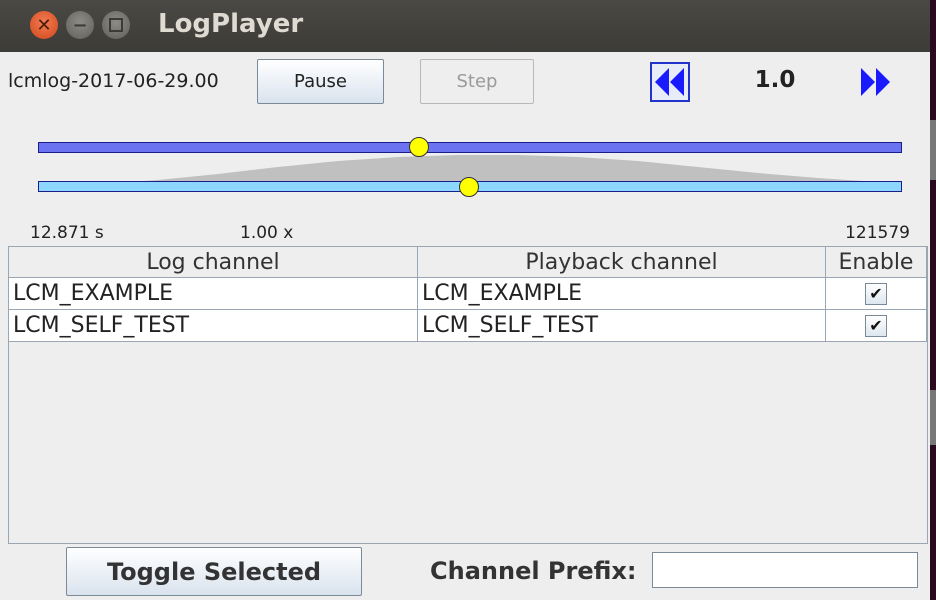 This screenshot has width=936, height=600. What do you see at coordinates (67, 233) in the screenshot?
I see `elapsed-time: 12.871 s` at bounding box center [67, 233].